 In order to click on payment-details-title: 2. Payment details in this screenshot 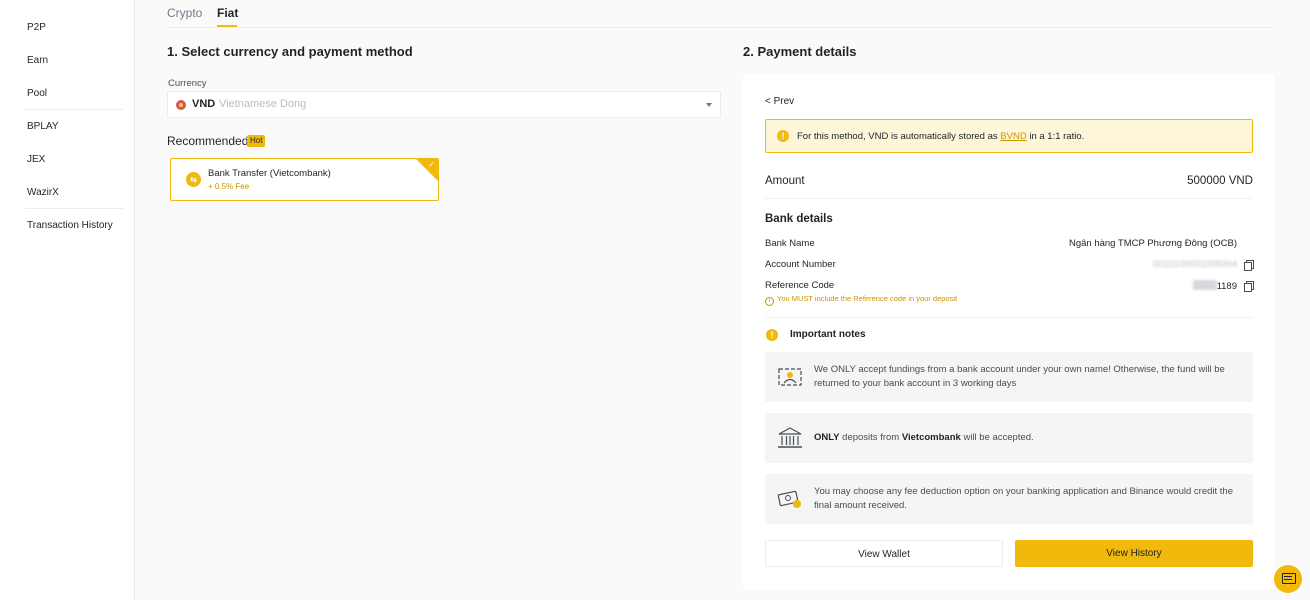, I will do `click(800, 51)`.